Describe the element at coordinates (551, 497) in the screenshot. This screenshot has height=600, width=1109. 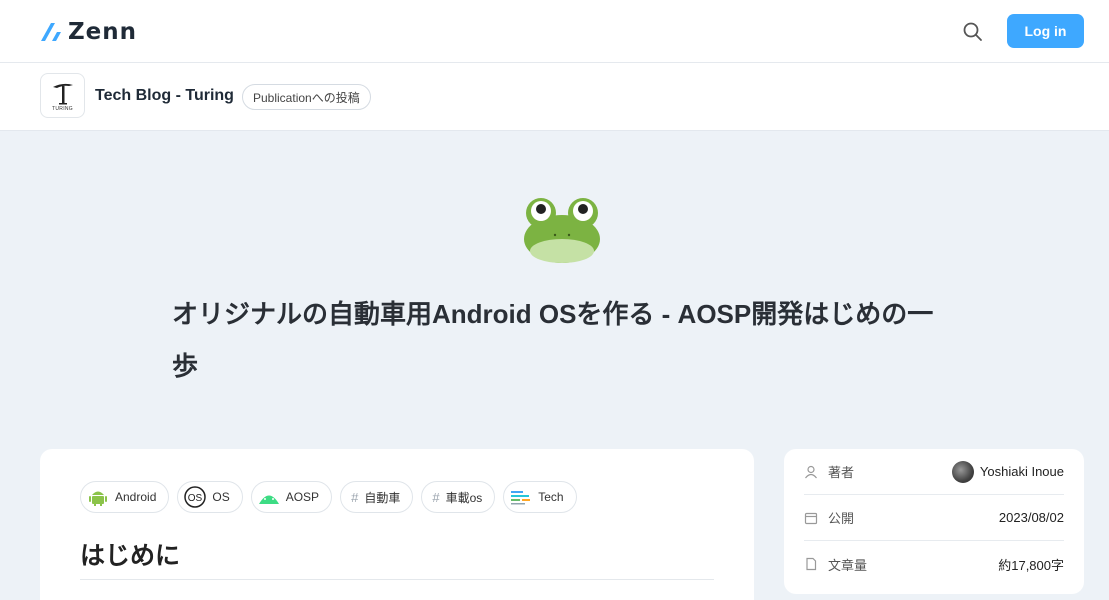
I see `tag-label: Tech` at that location.